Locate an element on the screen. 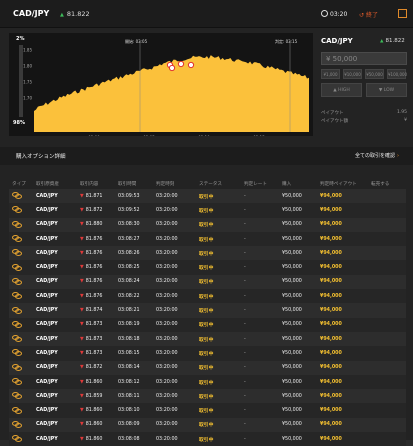 Image resolution: width=413 pixels, height=446 pixels. high-button: ▲ HIGH is located at coordinates (341, 90).